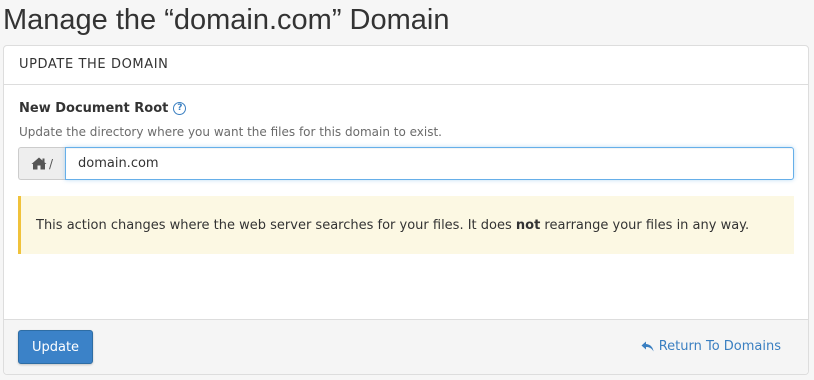 The width and height of the screenshot is (814, 380). I want to click on alert-text-after: rearrange your files in any way., so click(645, 225).